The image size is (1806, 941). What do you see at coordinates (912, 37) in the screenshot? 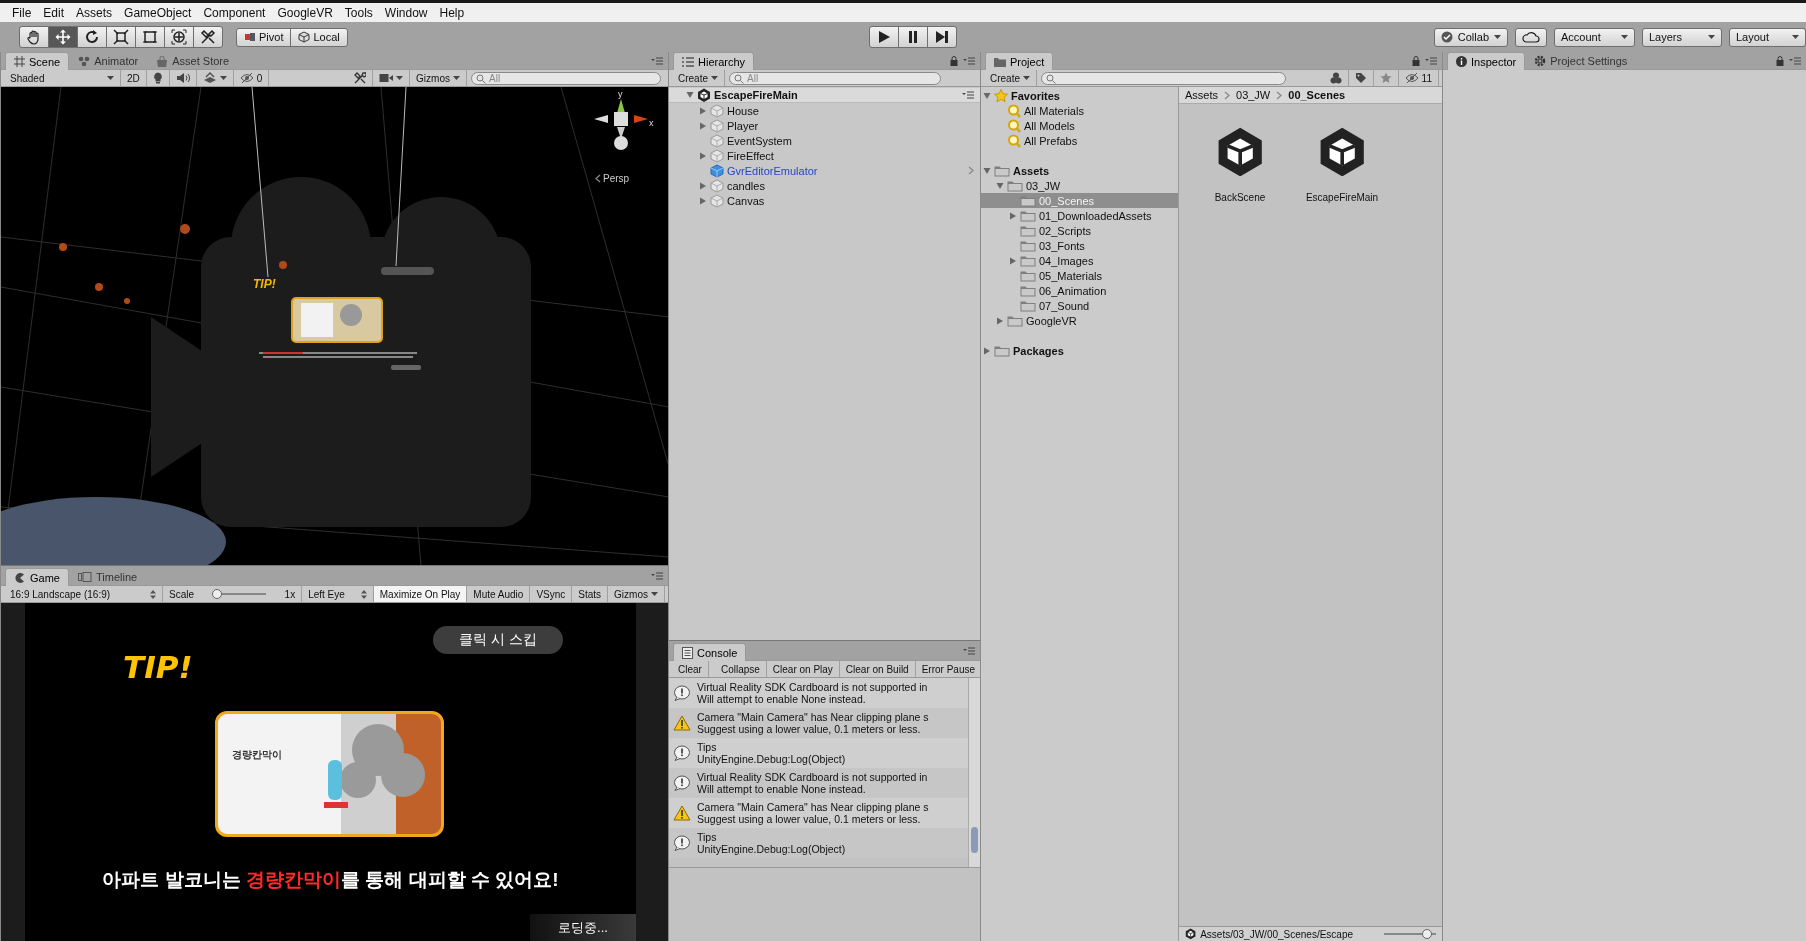
I see `pause-button` at bounding box center [912, 37].